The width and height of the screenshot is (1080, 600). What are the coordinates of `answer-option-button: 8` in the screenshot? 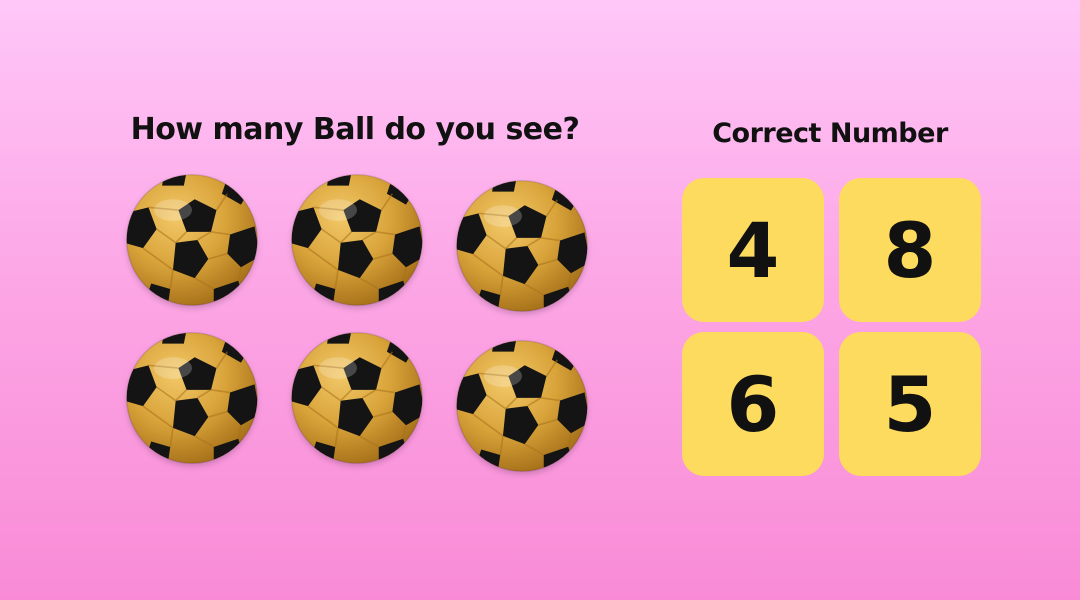 It's located at (910, 250).